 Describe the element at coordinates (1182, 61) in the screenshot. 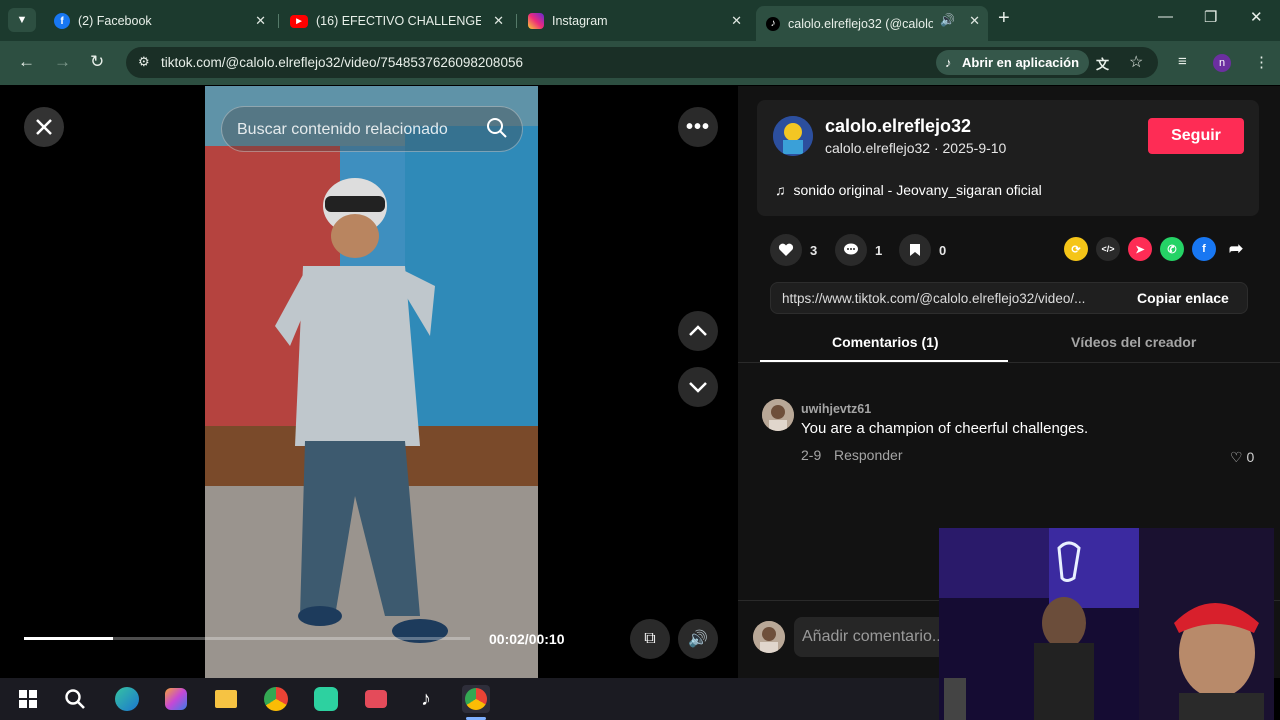

I see `media-controls-icon: ≡` at that location.